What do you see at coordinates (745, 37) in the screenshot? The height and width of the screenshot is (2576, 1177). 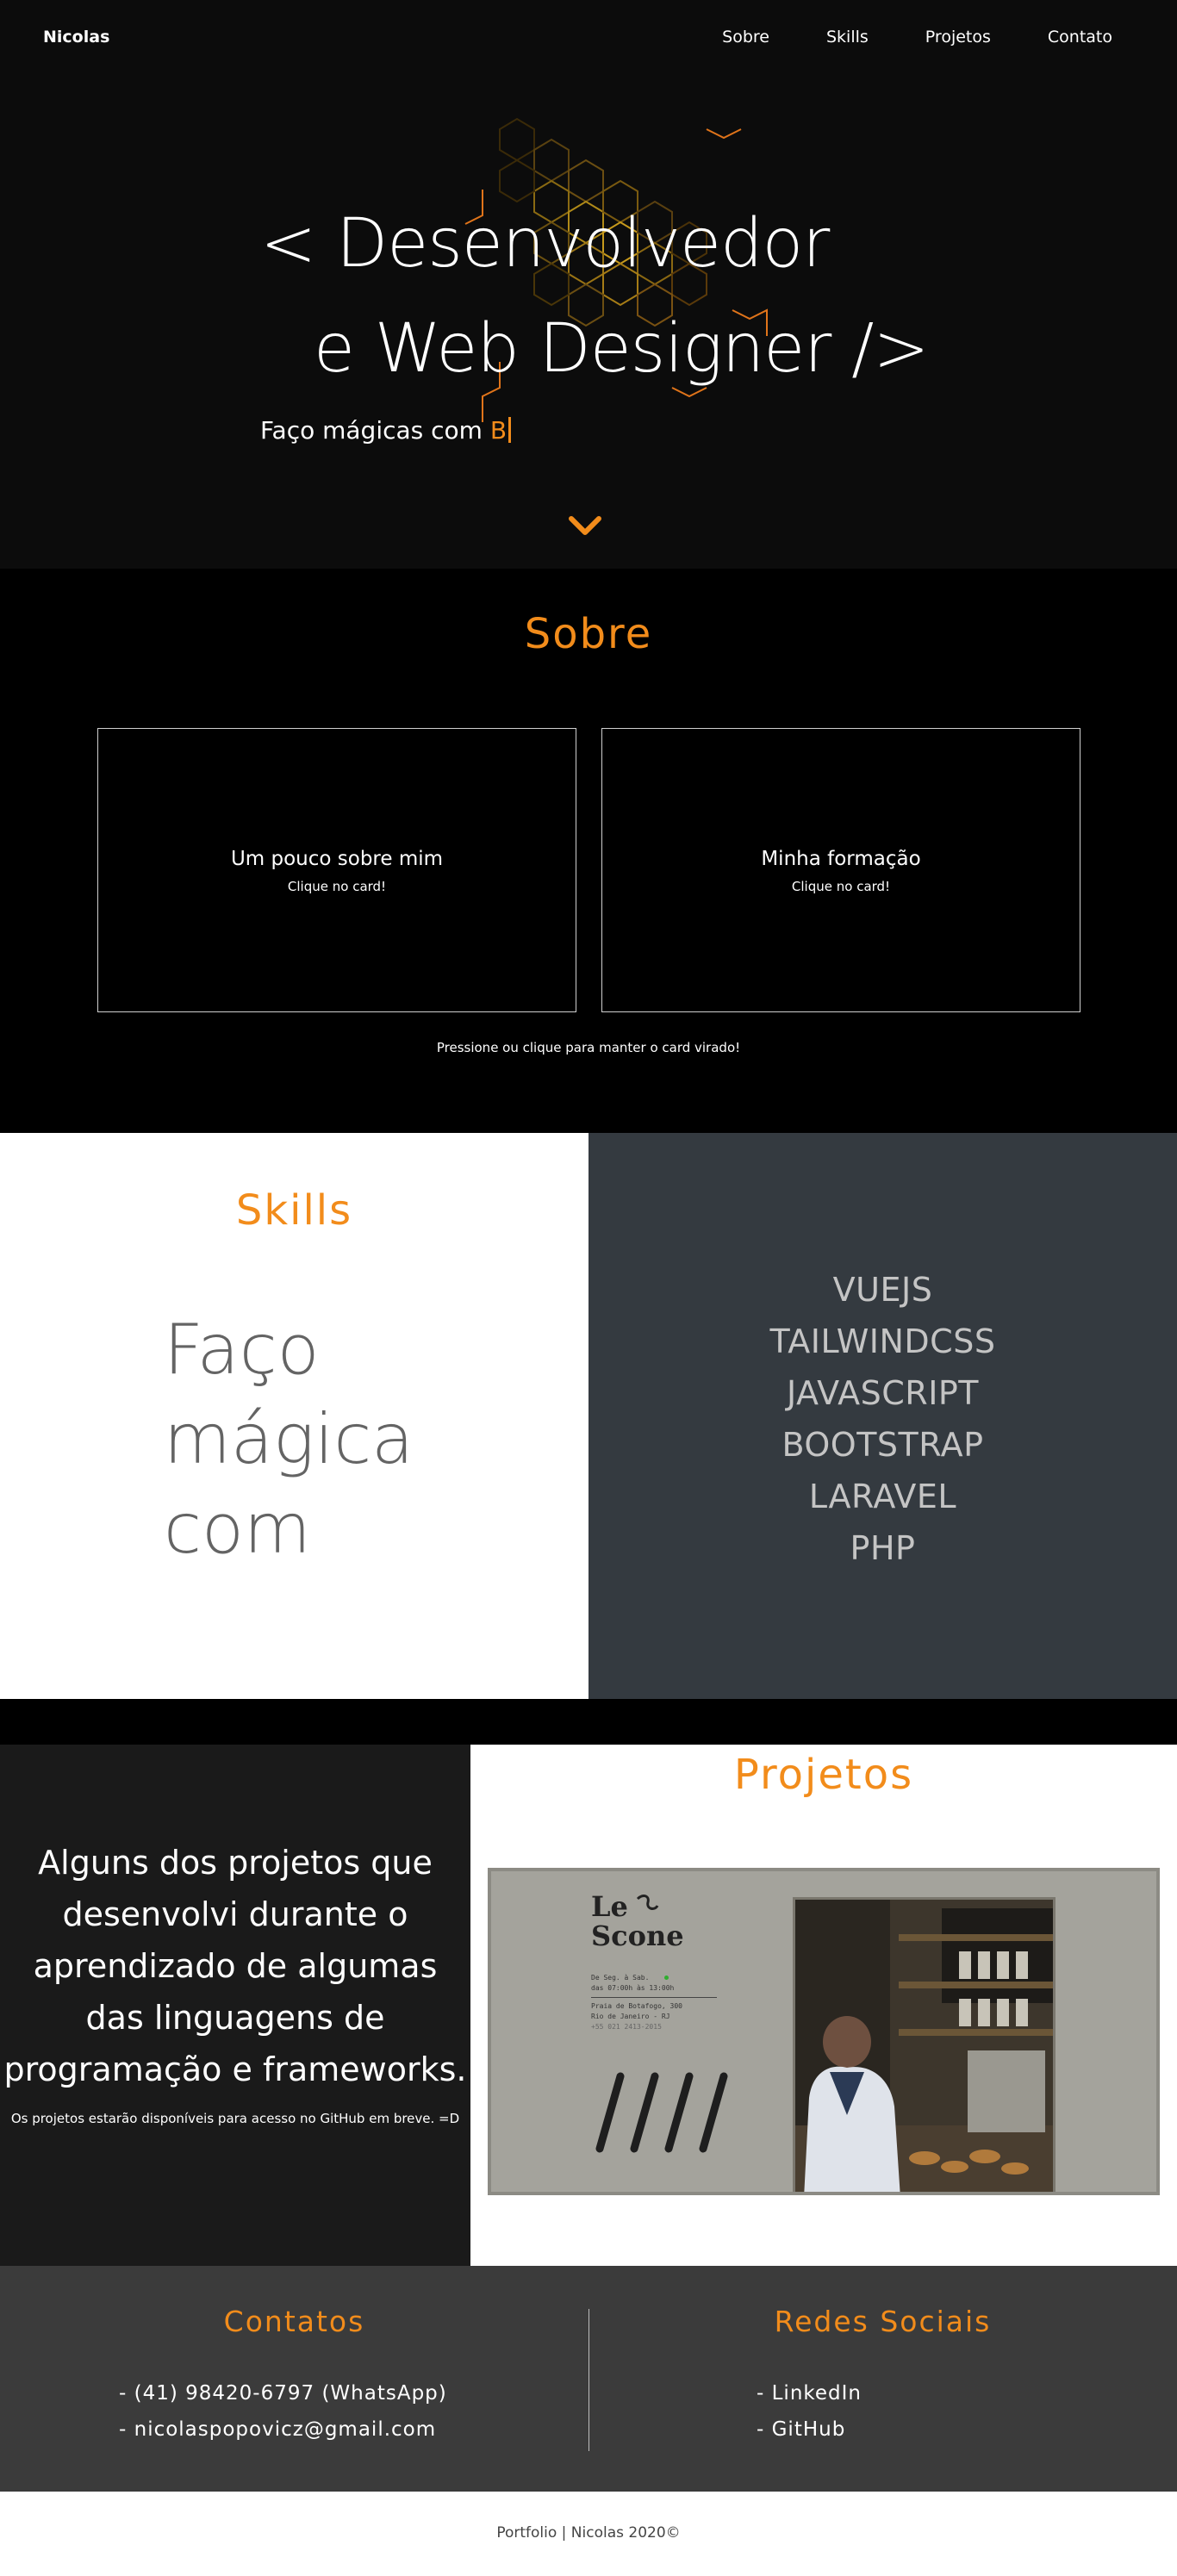 I see `nav-link-sobre: Sobre` at bounding box center [745, 37].